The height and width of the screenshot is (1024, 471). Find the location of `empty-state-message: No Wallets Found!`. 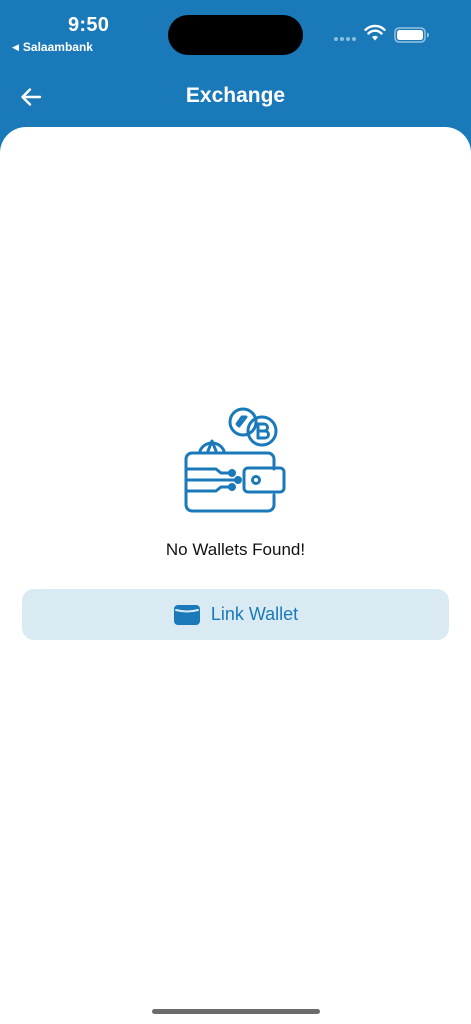

empty-state-message: No Wallets Found! is located at coordinates (235, 549).